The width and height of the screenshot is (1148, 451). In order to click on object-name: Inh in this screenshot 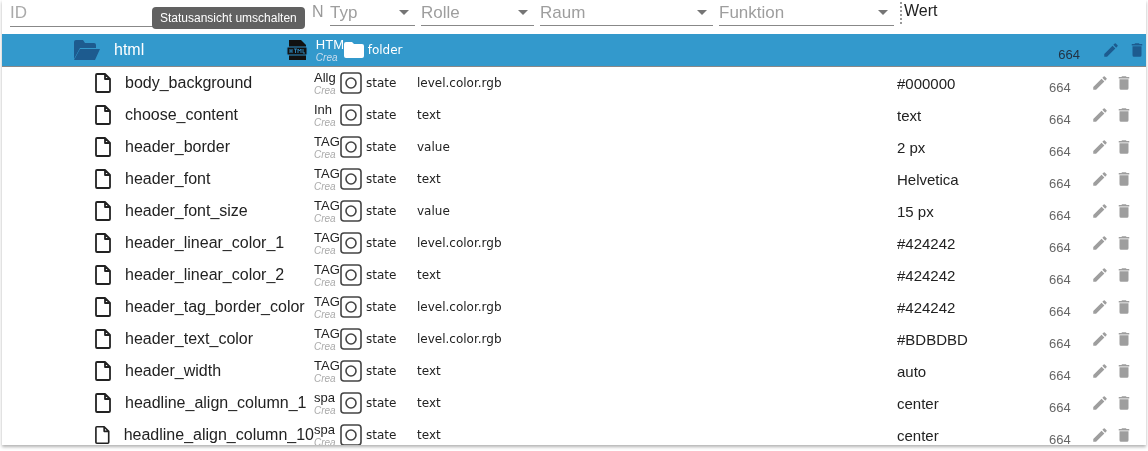, I will do `click(324, 109)`.